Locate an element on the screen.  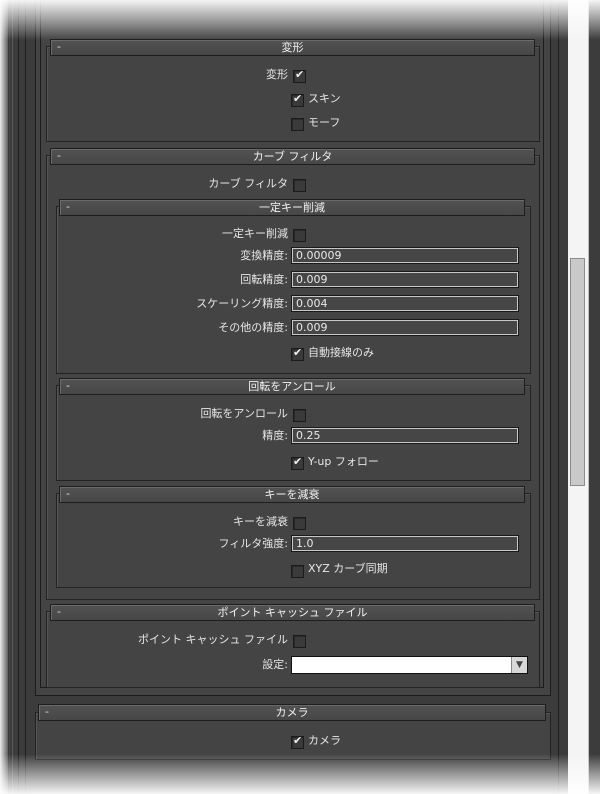
morph-checkbox is located at coordinates (297, 124).